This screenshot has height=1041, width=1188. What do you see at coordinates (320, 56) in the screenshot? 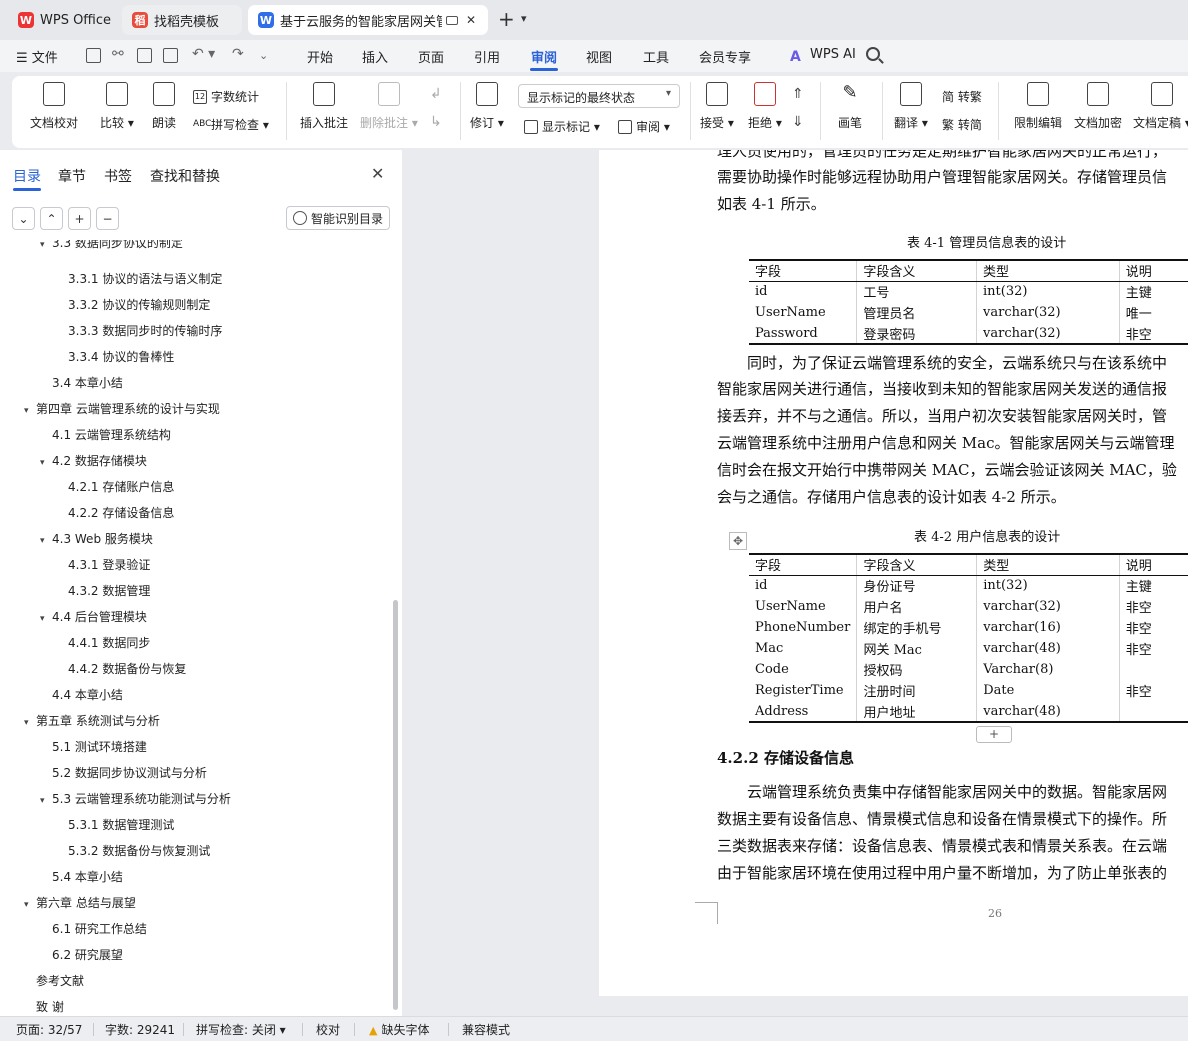
I see `menu-home: 开始` at bounding box center [320, 56].